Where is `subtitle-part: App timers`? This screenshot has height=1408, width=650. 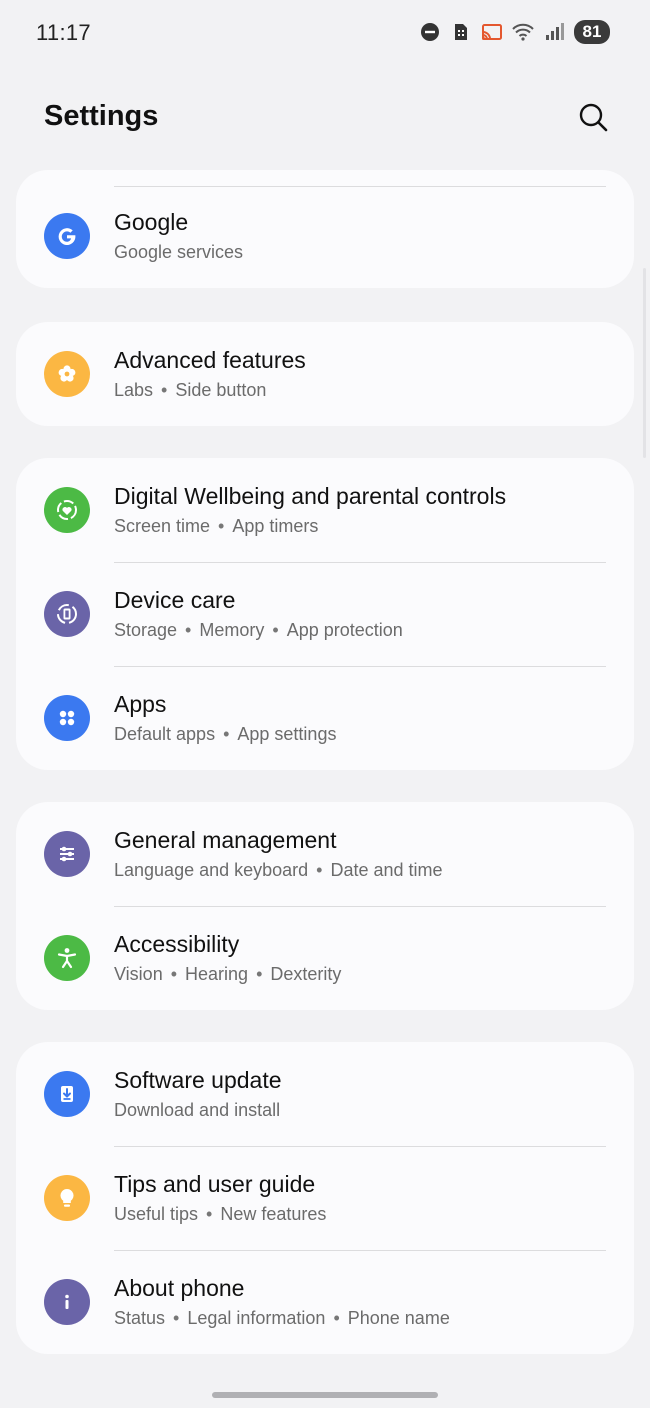 subtitle-part: App timers is located at coordinates (275, 526).